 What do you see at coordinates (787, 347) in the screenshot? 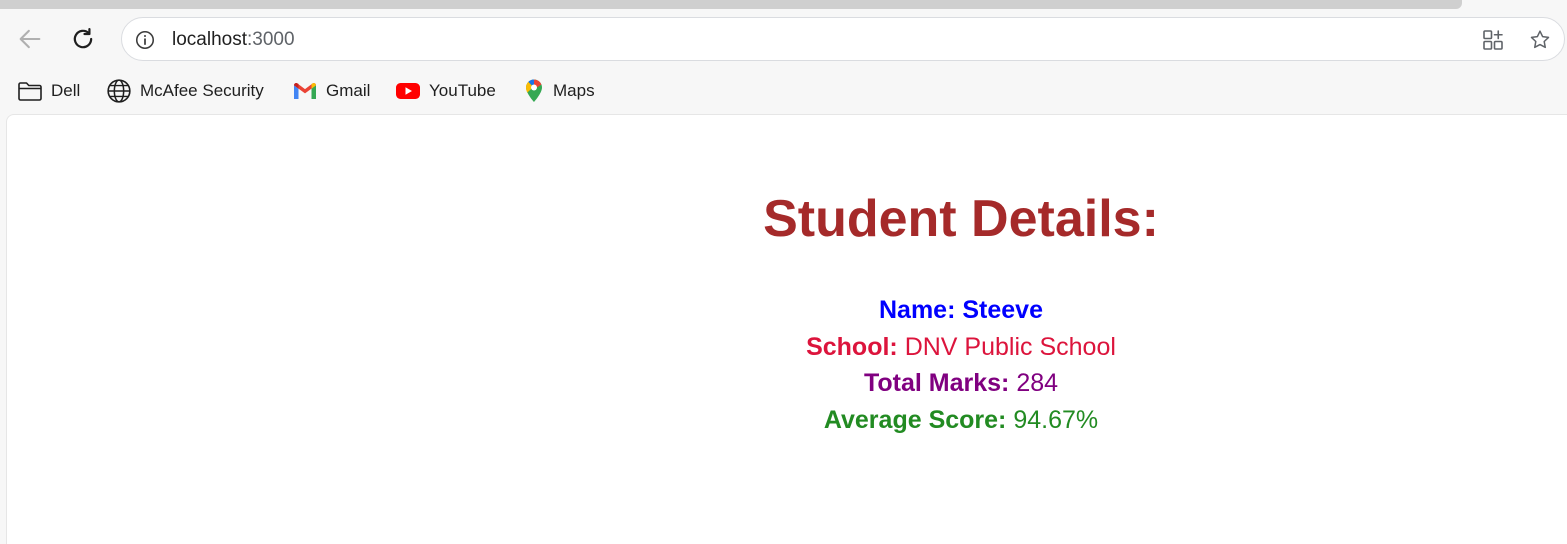
I see `school-row: School: DNV Public School` at bounding box center [787, 347].